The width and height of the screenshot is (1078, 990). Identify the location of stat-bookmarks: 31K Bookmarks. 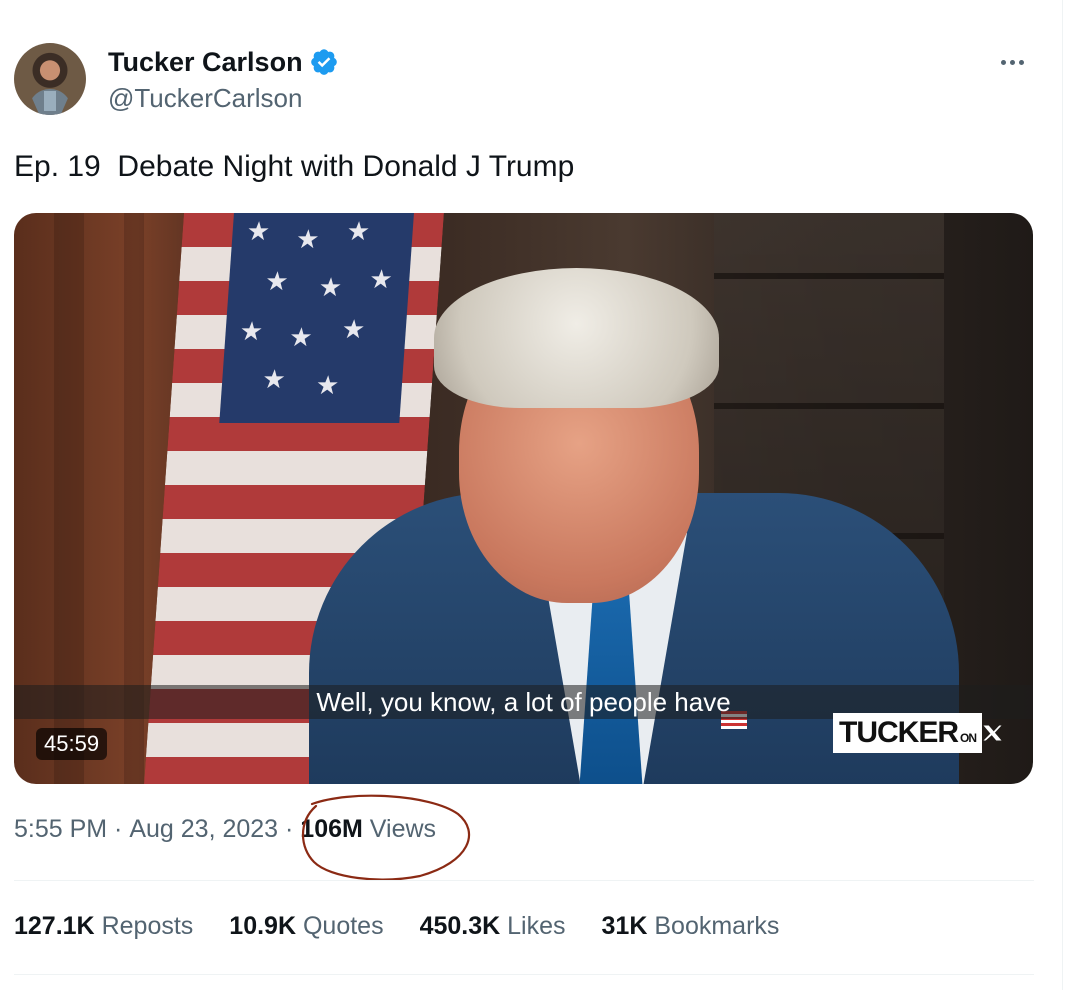
(691, 926).